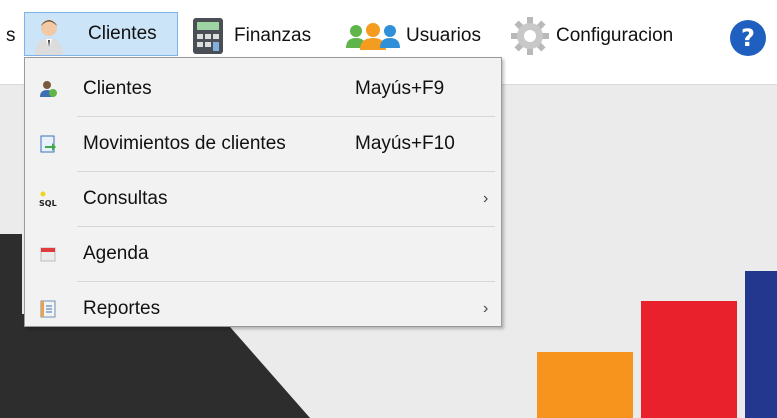 This screenshot has height=418, width=777. I want to click on menu-item-partial-label: s, so click(11, 35).